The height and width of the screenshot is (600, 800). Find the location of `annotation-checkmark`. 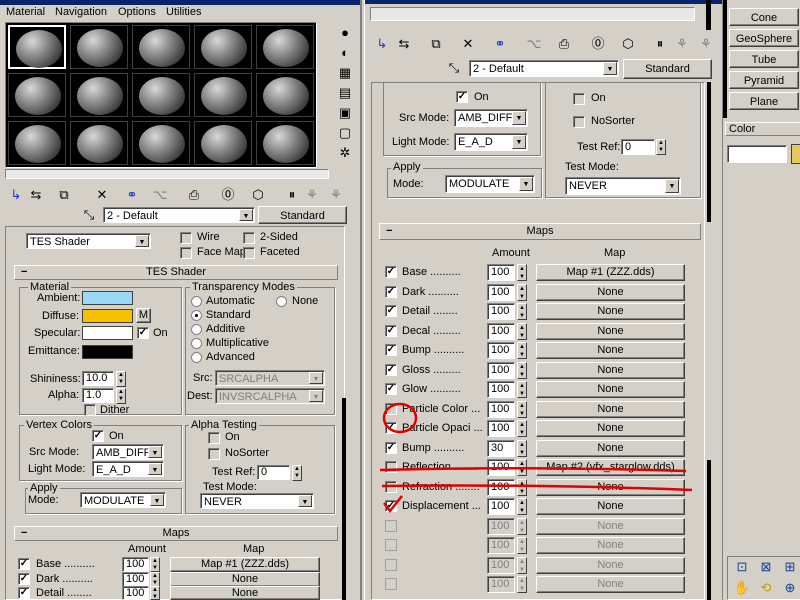

annotation-checkmark is located at coordinates (393, 504).